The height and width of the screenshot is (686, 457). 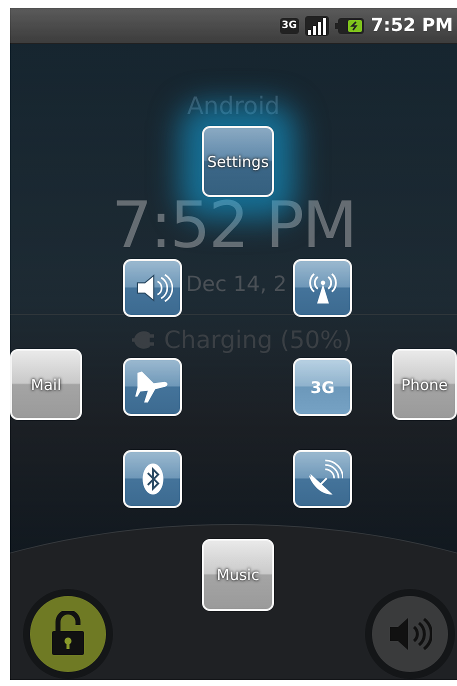 What do you see at coordinates (238, 575) in the screenshot?
I see `shortcut-tile: Music` at bounding box center [238, 575].